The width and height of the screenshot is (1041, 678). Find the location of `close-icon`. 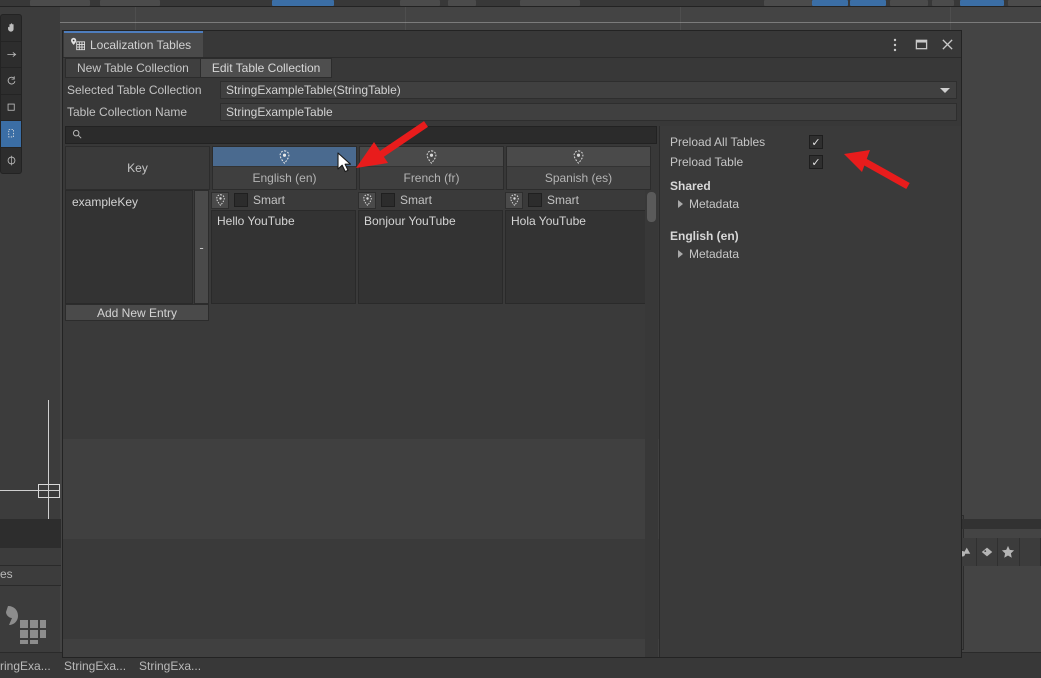

close-icon is located at coordinates (947, 45).